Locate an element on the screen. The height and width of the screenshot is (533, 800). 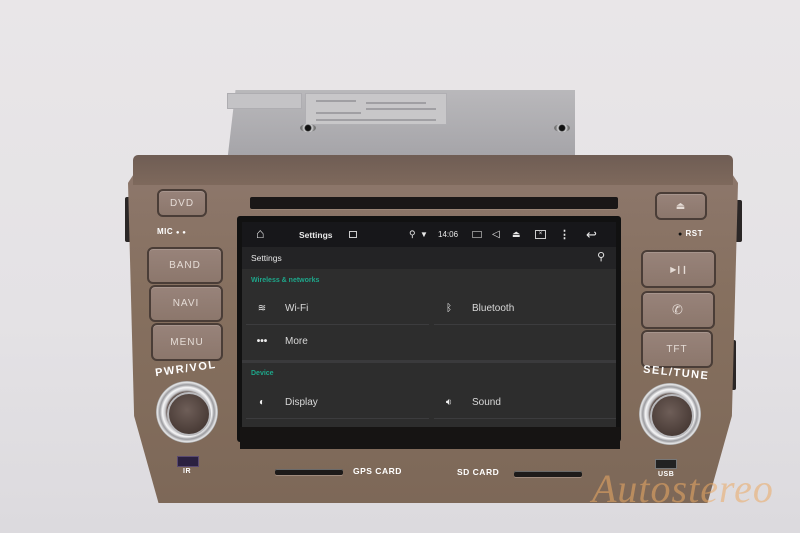
spec-label is located at coordinates (376, 109).